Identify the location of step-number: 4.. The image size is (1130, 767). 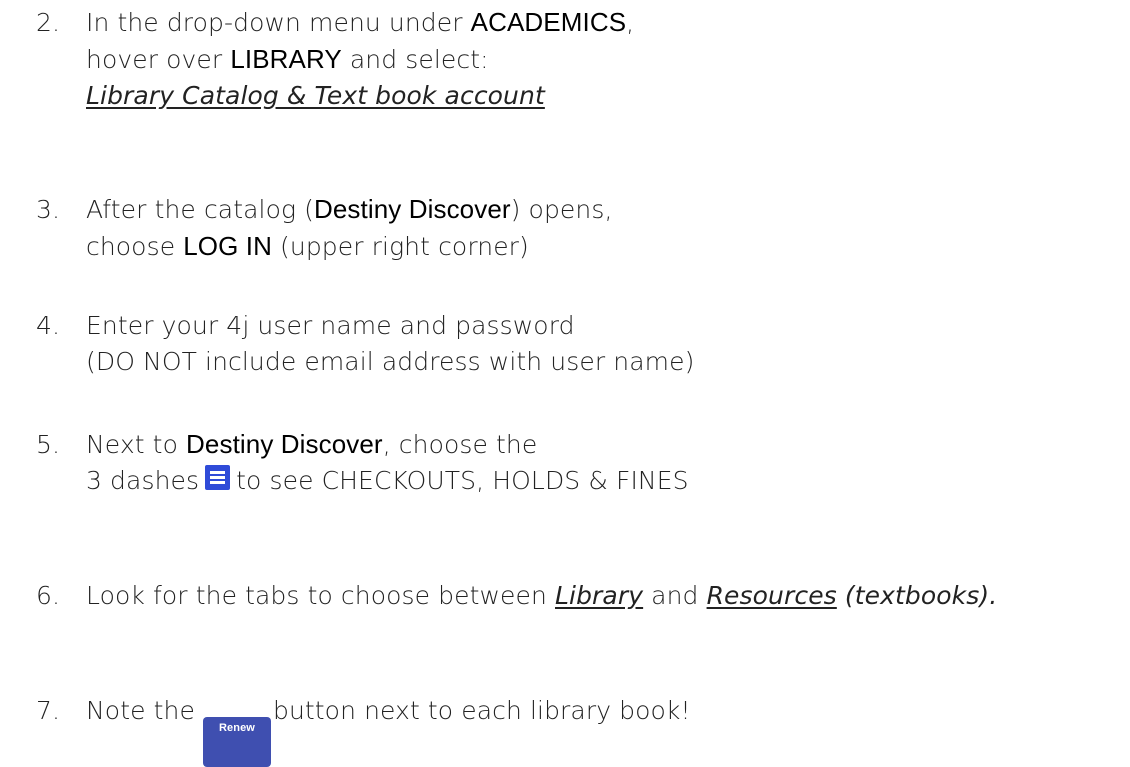
(48, 325).